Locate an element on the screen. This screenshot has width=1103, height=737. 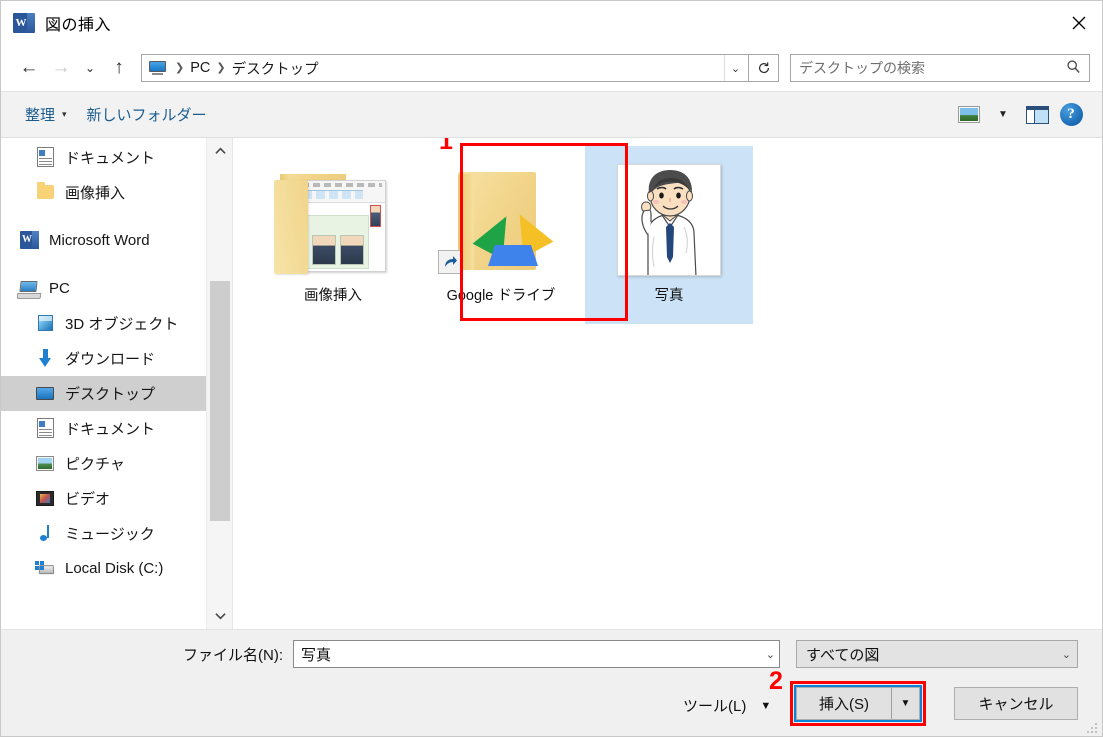
filetype-select: すべての図 ⌄ is located at coordinates (937, 654).